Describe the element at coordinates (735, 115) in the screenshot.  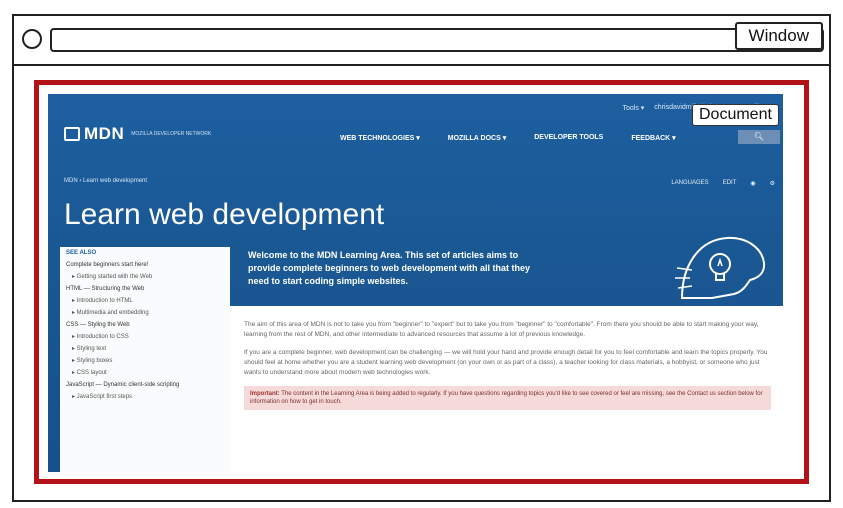
I see `document-label: Document` at that location.